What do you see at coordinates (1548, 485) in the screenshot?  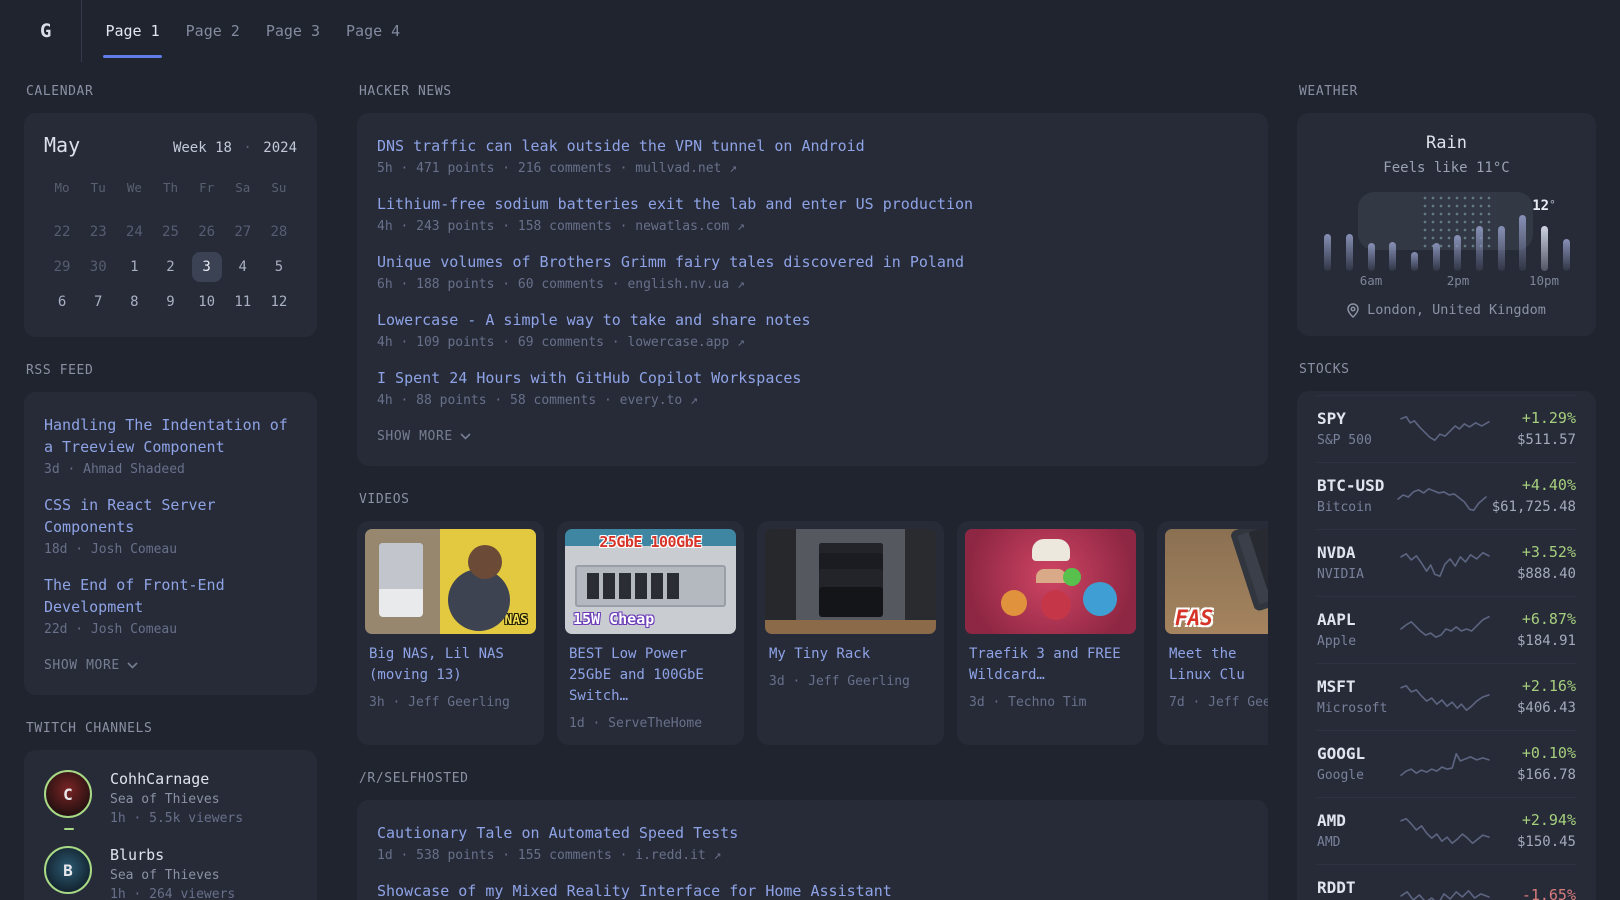 I see `stock-change-percent: +4.40%` at bounding box center [1548, 485].